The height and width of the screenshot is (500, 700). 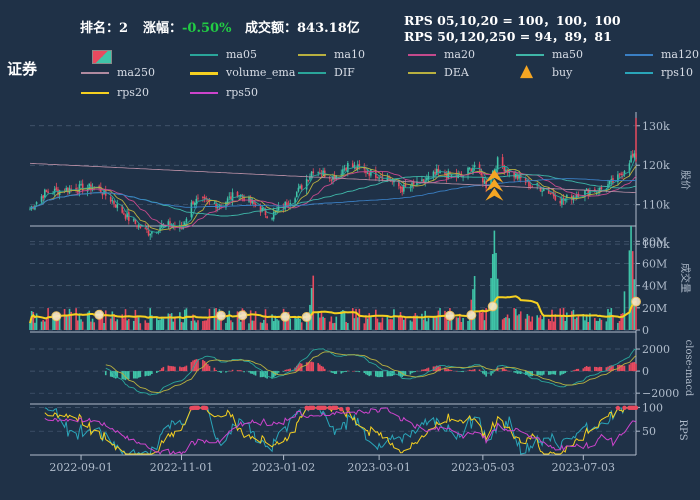 I want to click on xtick-label-2: 2023-01-02, so click(x=283, y=467).